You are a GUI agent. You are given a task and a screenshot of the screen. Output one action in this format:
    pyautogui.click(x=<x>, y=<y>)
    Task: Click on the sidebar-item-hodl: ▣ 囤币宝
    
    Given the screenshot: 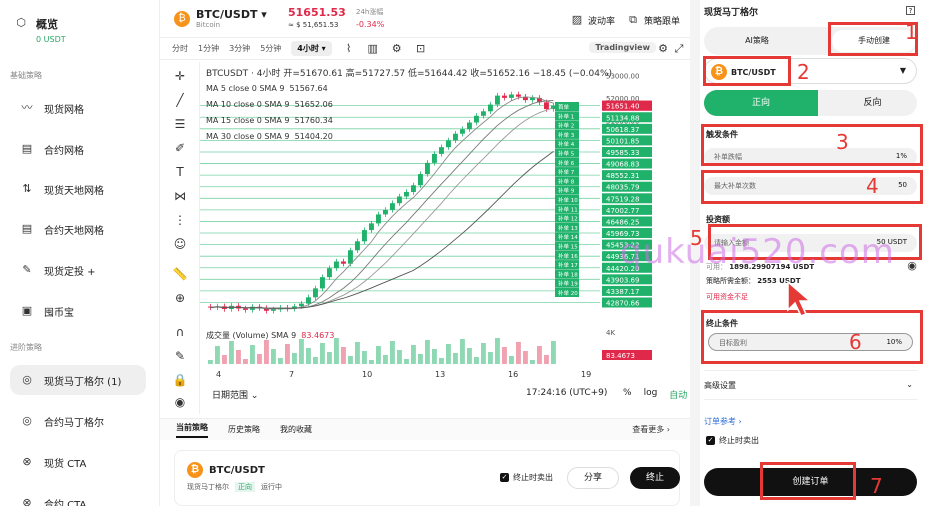 What is the action you would take?
    pyautogui.click(x=78, y=311)
    